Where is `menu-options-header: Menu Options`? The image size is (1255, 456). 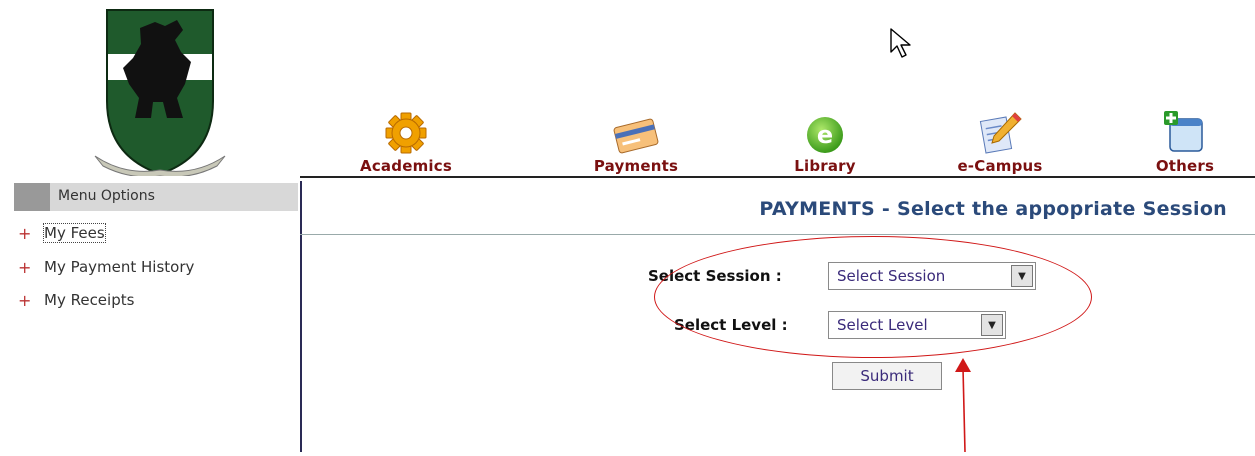 menu-options-header: Menu Options is located at coordinates (156, 197).